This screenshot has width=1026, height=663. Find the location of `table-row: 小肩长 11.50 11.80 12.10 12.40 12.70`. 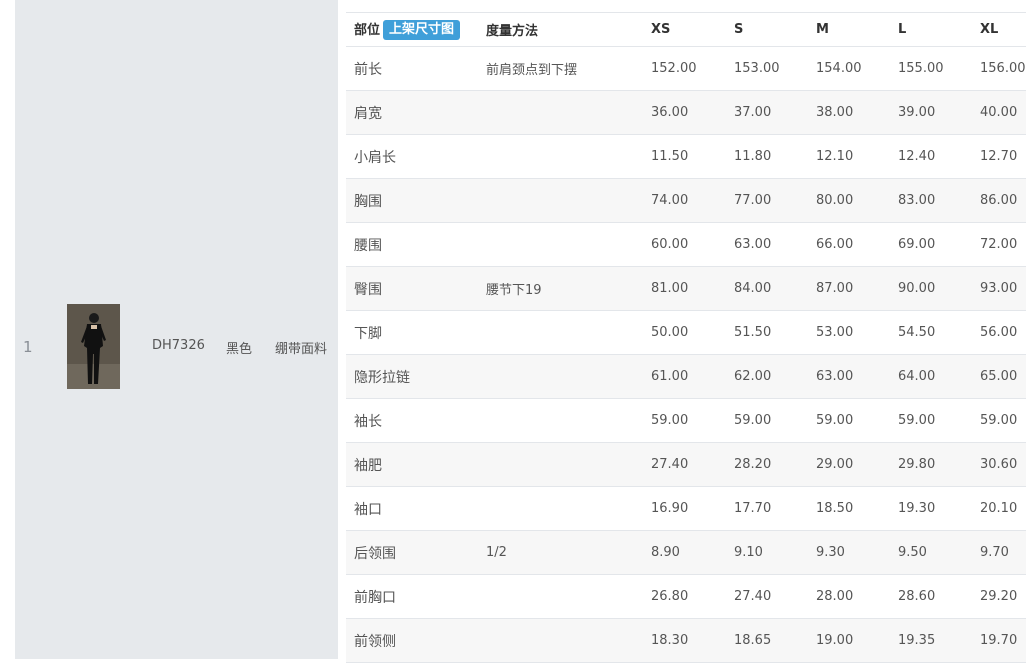

table-row: 小肩长 11.50 11.80 12.10 12.40 12.70 is located at coordinates (686, 157).